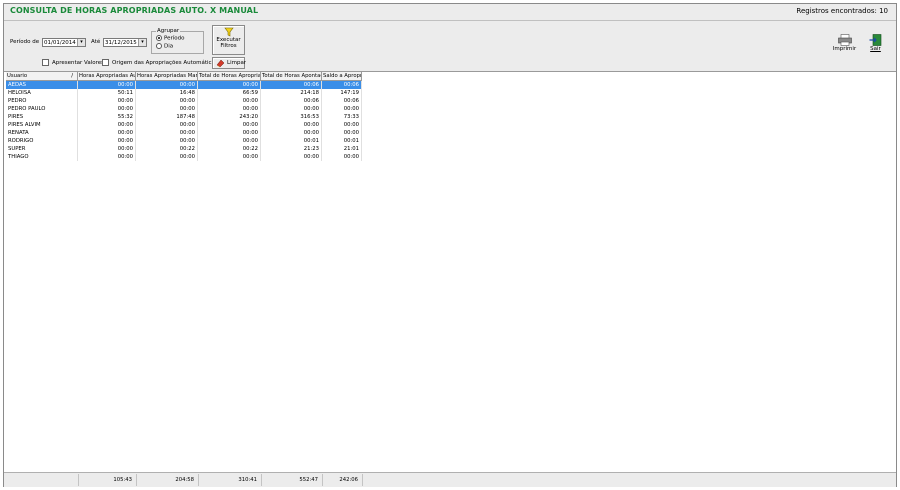  I want to click on table-row: HELOISA 50:11 16:48 66:59 214:18 147:19, so click(184, 93).